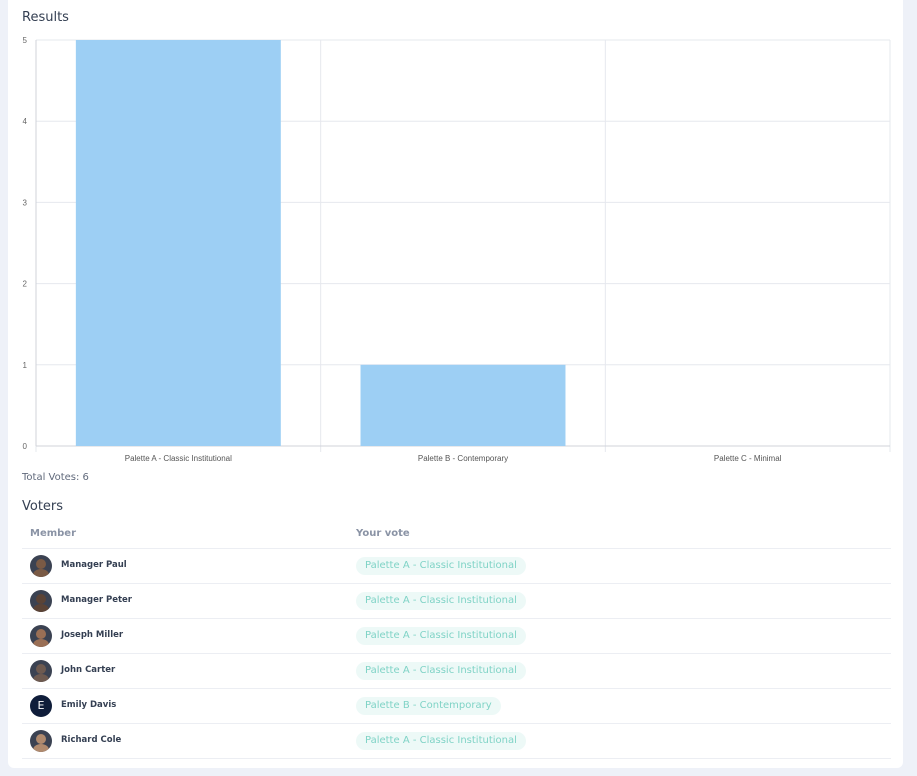  I want to click on y-tick-label: 1, so click(25, 365).